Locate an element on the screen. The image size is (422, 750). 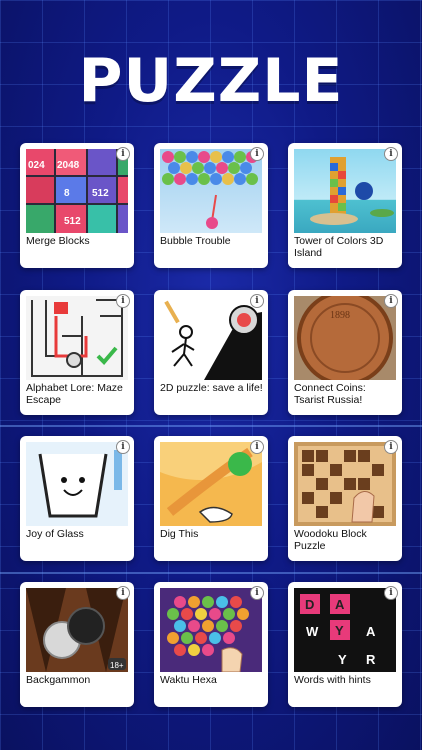
game-title: Merge Blocks is located at coordinates (58, 241).